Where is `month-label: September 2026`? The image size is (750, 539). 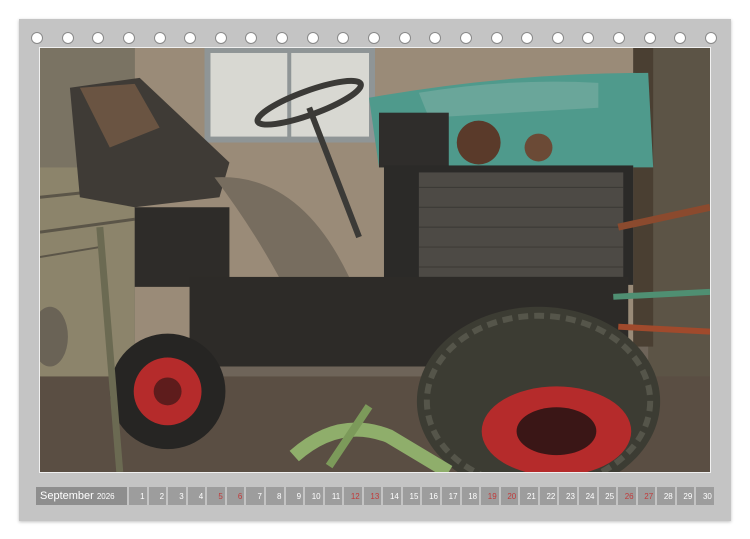
month-label: September 2026 is located at coordinates (81, 496).